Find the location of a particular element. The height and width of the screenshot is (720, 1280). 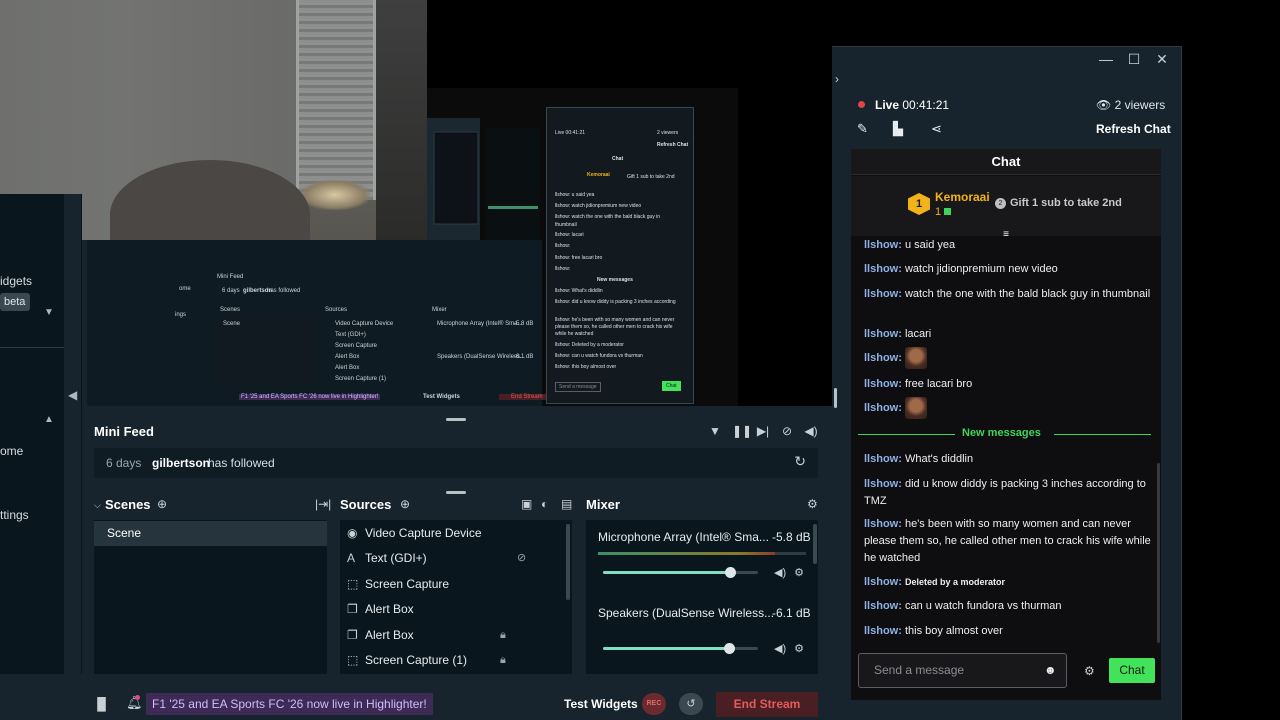

chat-settings-icon: ⚙ is located at coordinates (1089, 671).